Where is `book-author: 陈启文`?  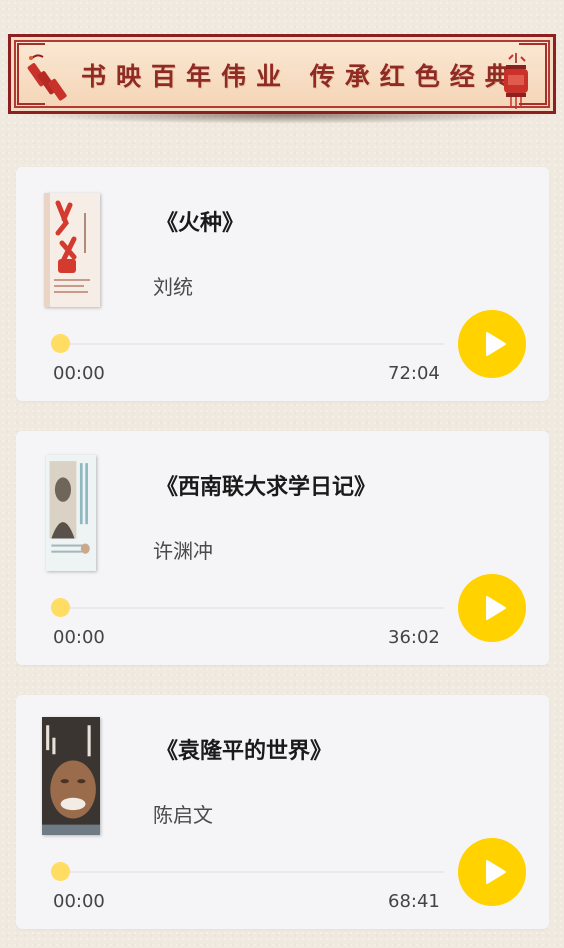 book-author: 陈启文 is located at coordinates (183, 815).